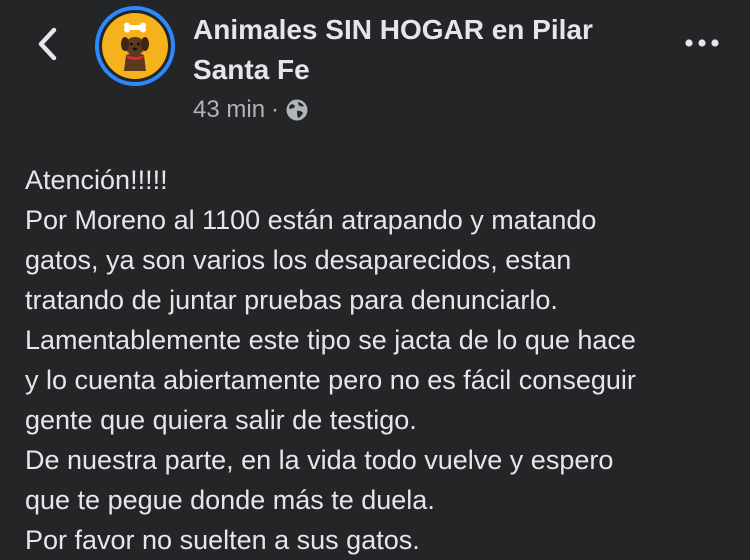 The height and width of the screenshot is (560, 750). I want to click on more-options-button, so click(702, 43).